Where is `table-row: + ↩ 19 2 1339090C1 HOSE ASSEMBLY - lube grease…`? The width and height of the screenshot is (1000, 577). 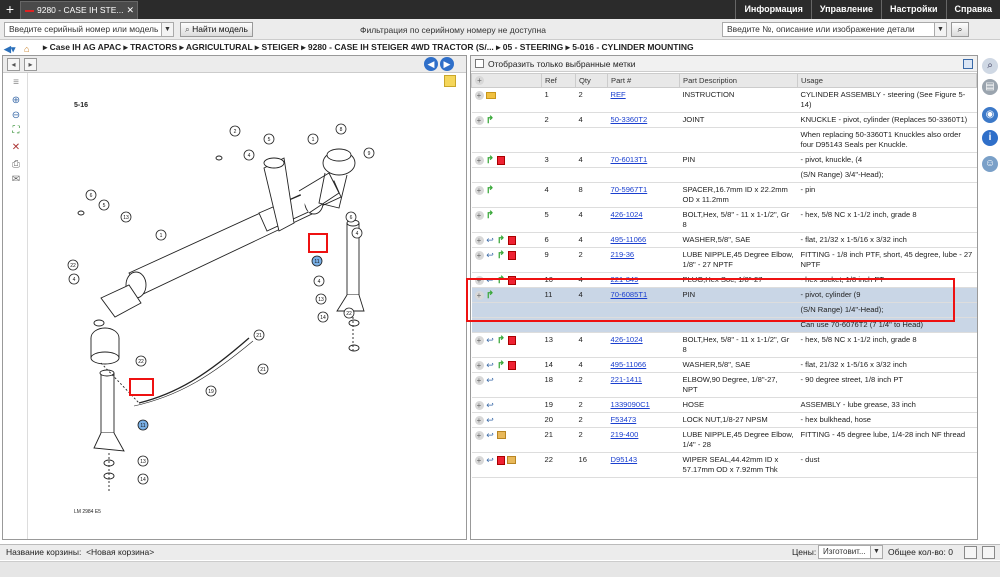 table-row: + ↩ 19 2 1339090C1 HOSE ASSEMBLY - lube grease… is located at coordinates (724, 405).